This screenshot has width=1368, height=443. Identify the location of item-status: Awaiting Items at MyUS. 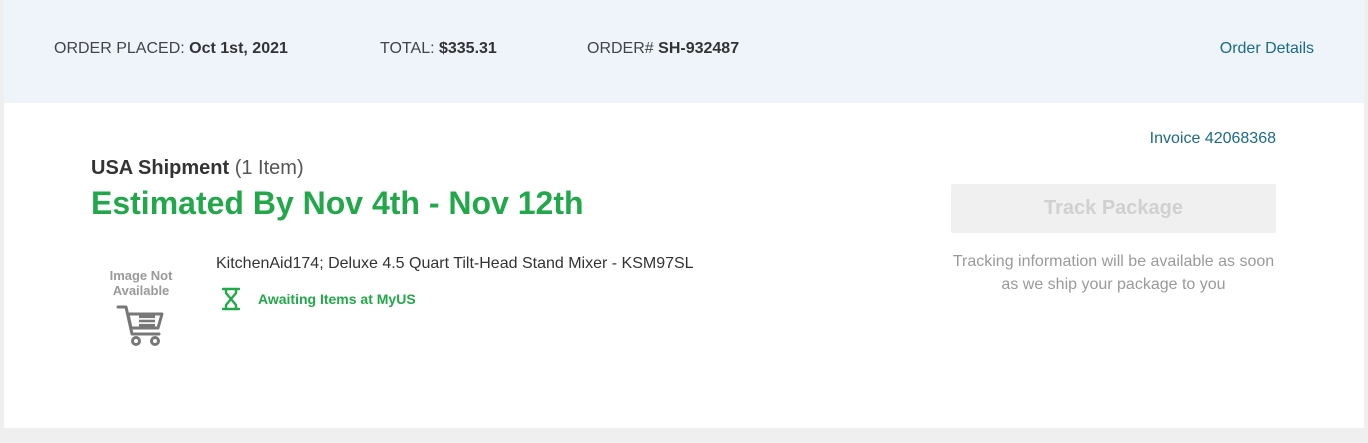
(318, 299).